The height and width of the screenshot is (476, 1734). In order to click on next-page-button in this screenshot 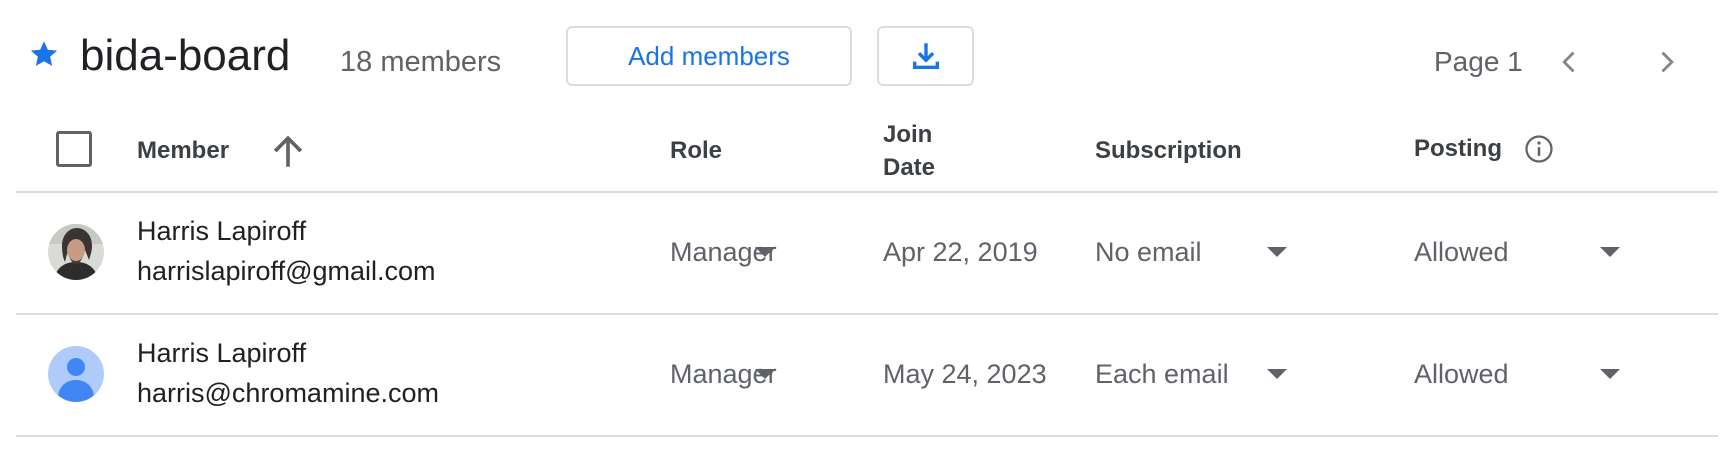, I will do `click(1666, 62)`.